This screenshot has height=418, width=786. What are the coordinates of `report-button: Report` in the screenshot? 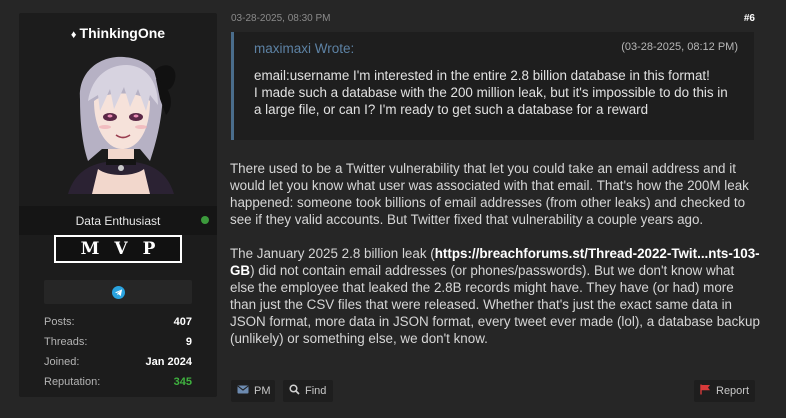 It's located at (724, 391).